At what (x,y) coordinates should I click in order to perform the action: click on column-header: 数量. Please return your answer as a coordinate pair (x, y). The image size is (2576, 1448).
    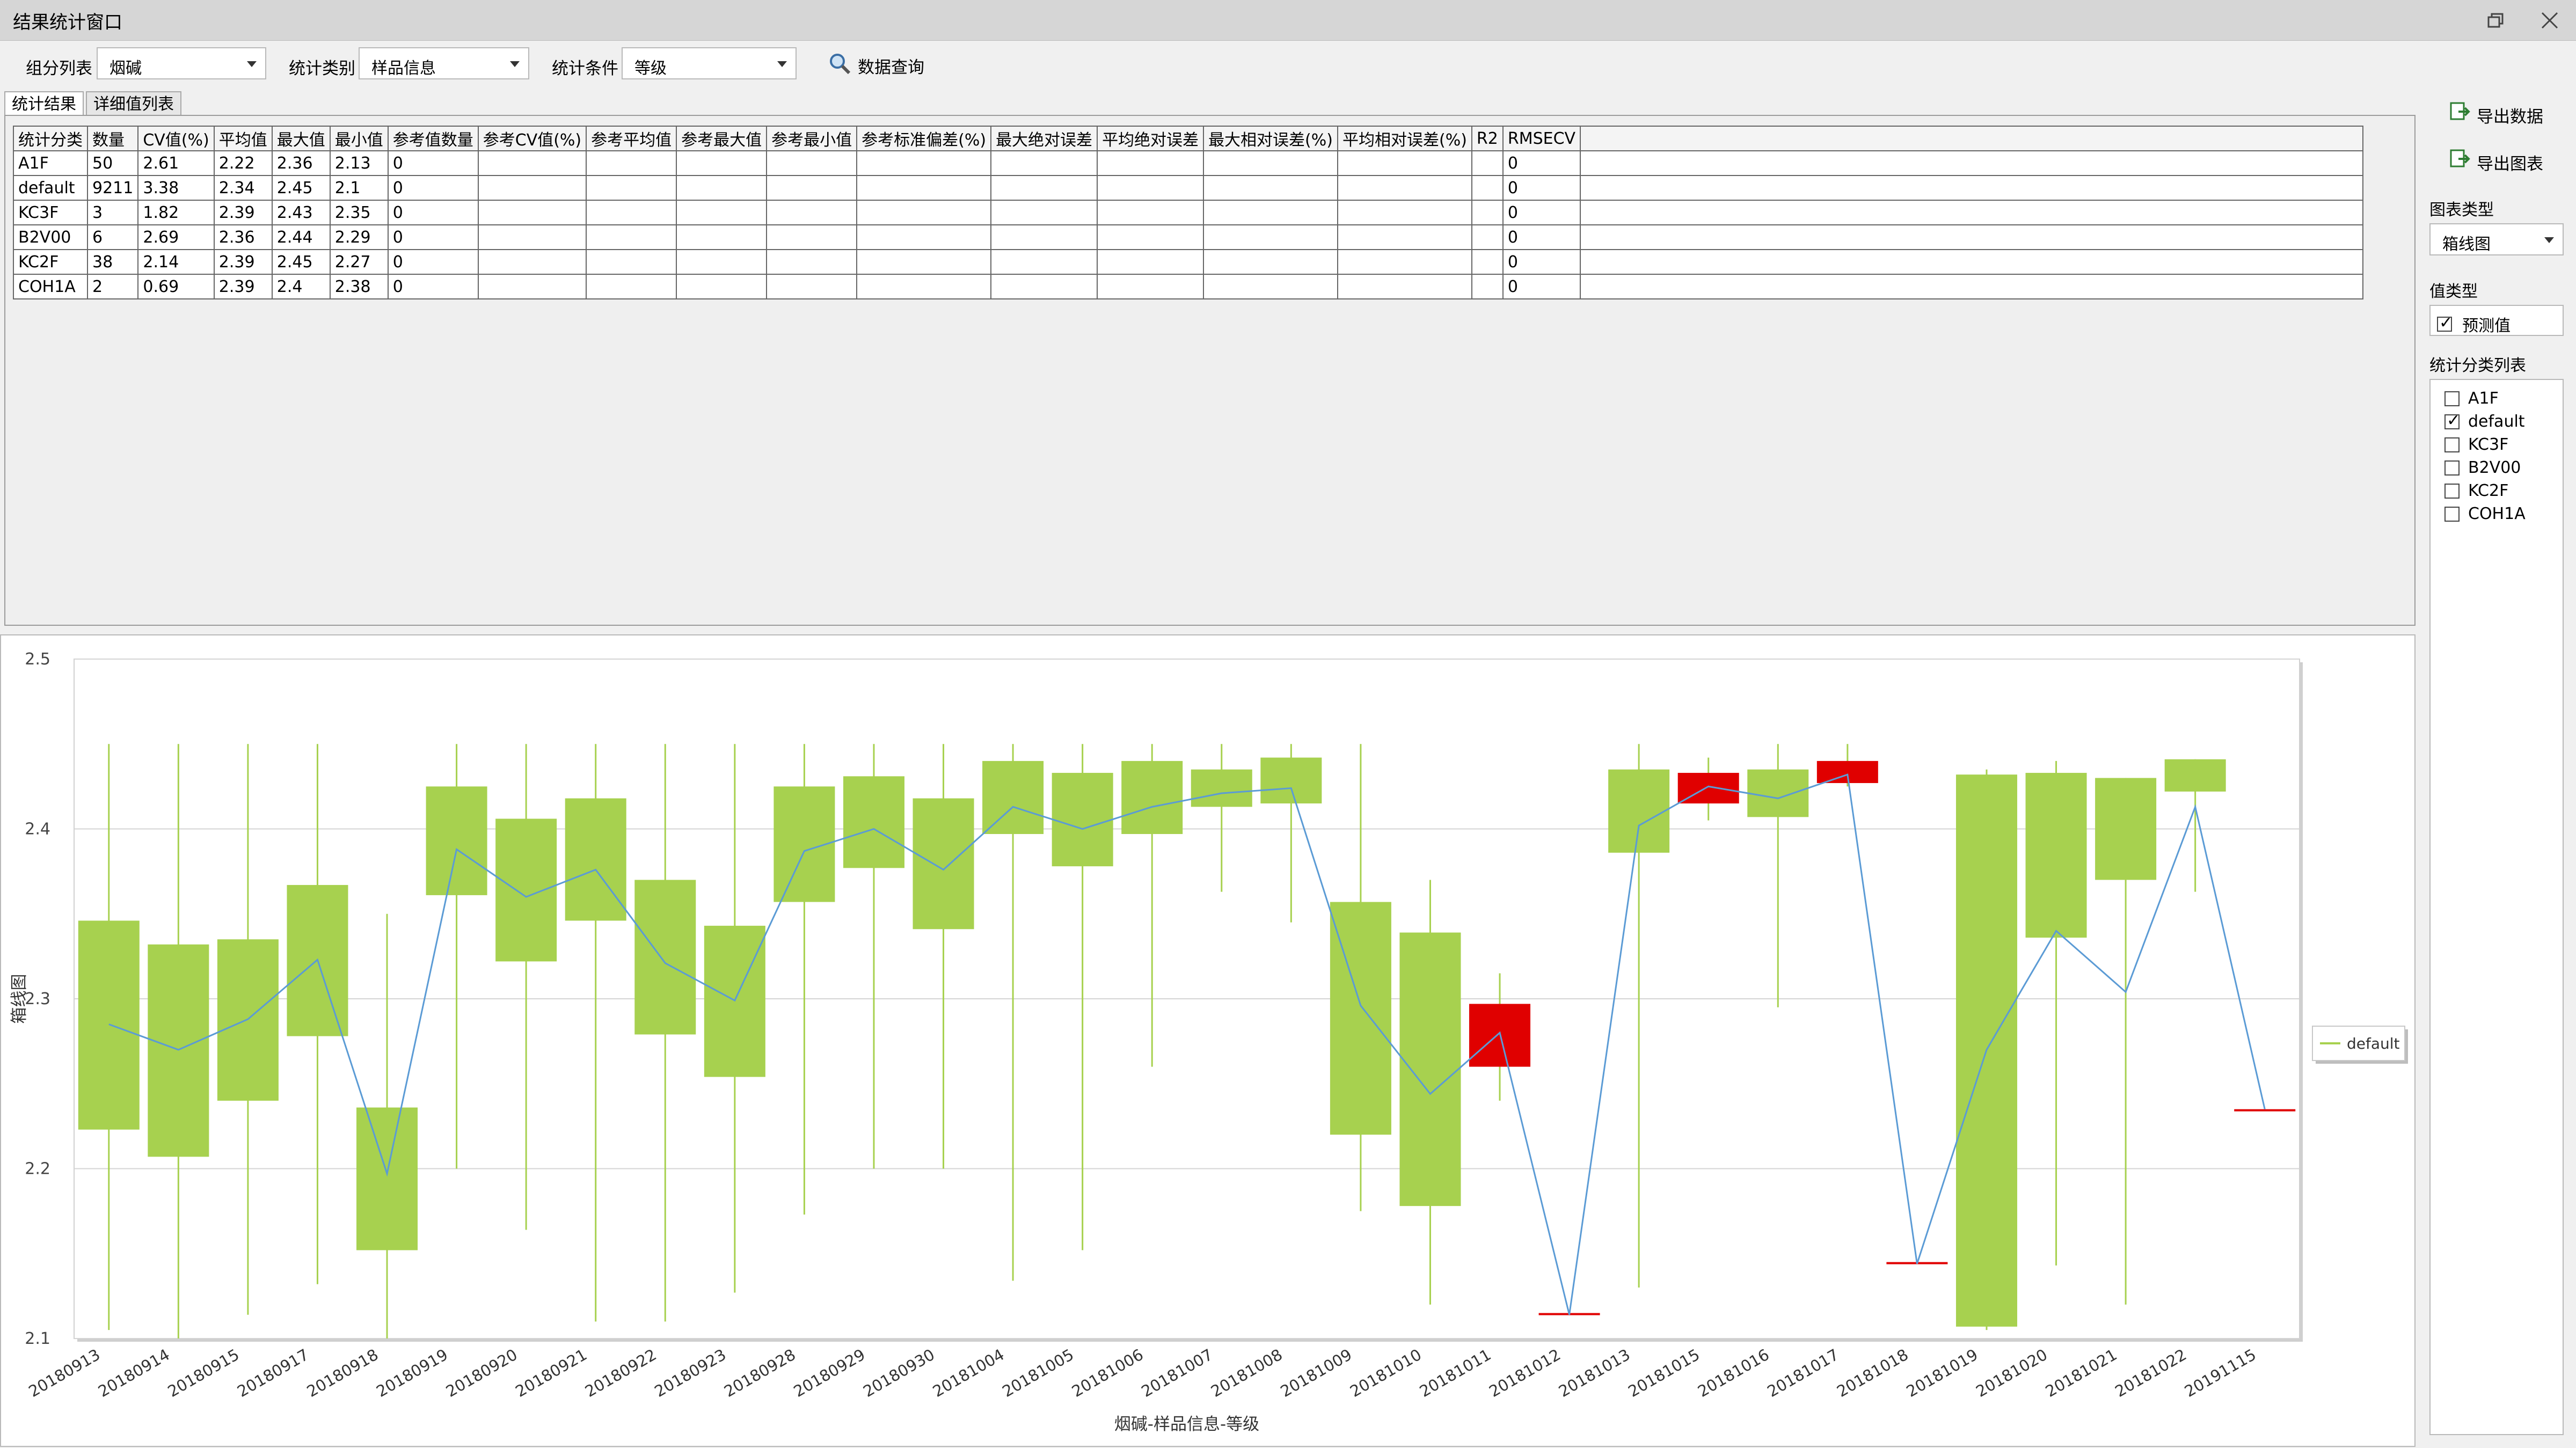
    Looking at the image, I should click on (112, 138).